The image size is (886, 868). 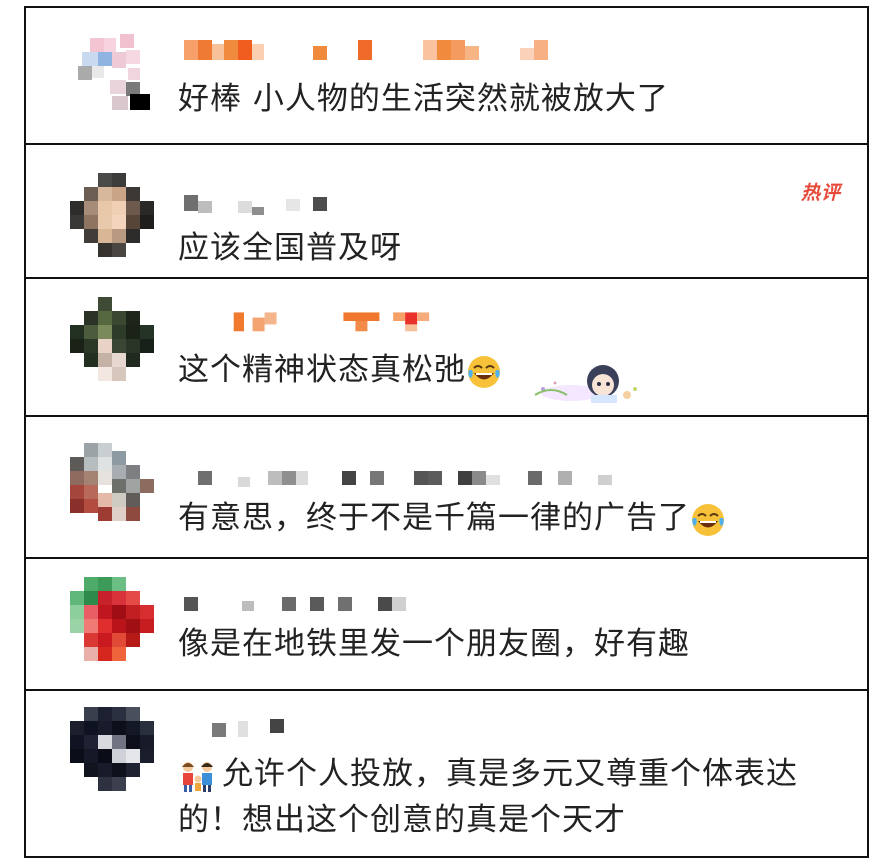 I want to click on comment-text-content: 有意思，终于不是千篇一律的广告了, so click(x=434, y=518).